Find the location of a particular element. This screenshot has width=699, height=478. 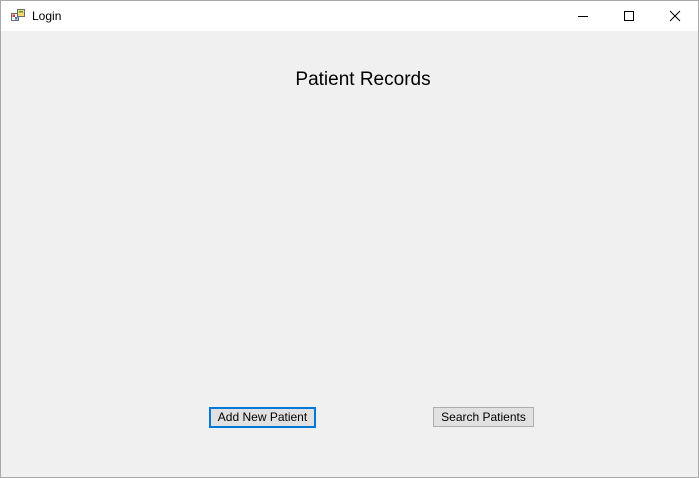

app-icon is located at coordinates (18, 16).